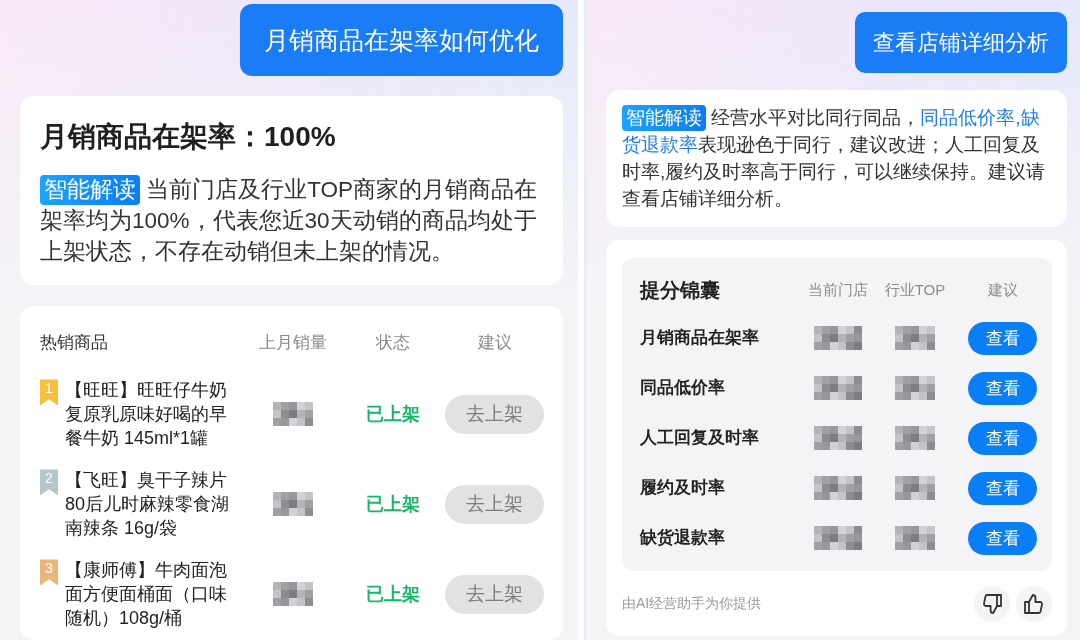 The image size is (1080, 640). What do you see at coordinates (683, 387) in the screenshot?
I see `metric-name: 同品低价率` at bounding box center [683, 387].